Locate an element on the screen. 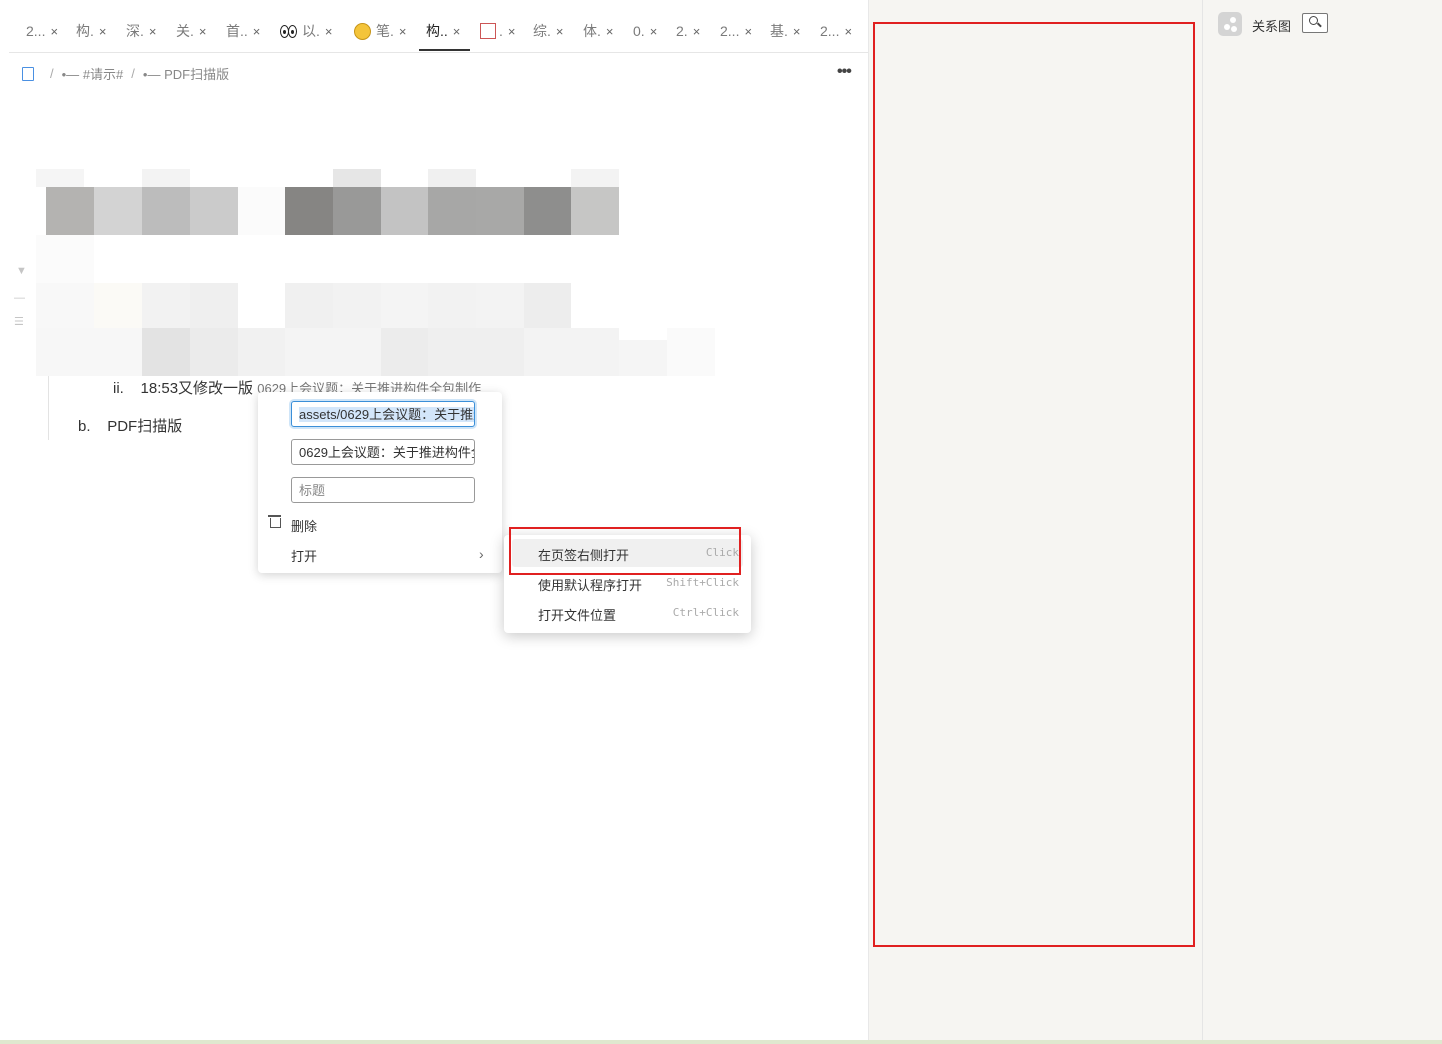 Image resolution: width=1442 pixels, height=1044 pixels. graph-icon is located at coordinates (1230, 24).